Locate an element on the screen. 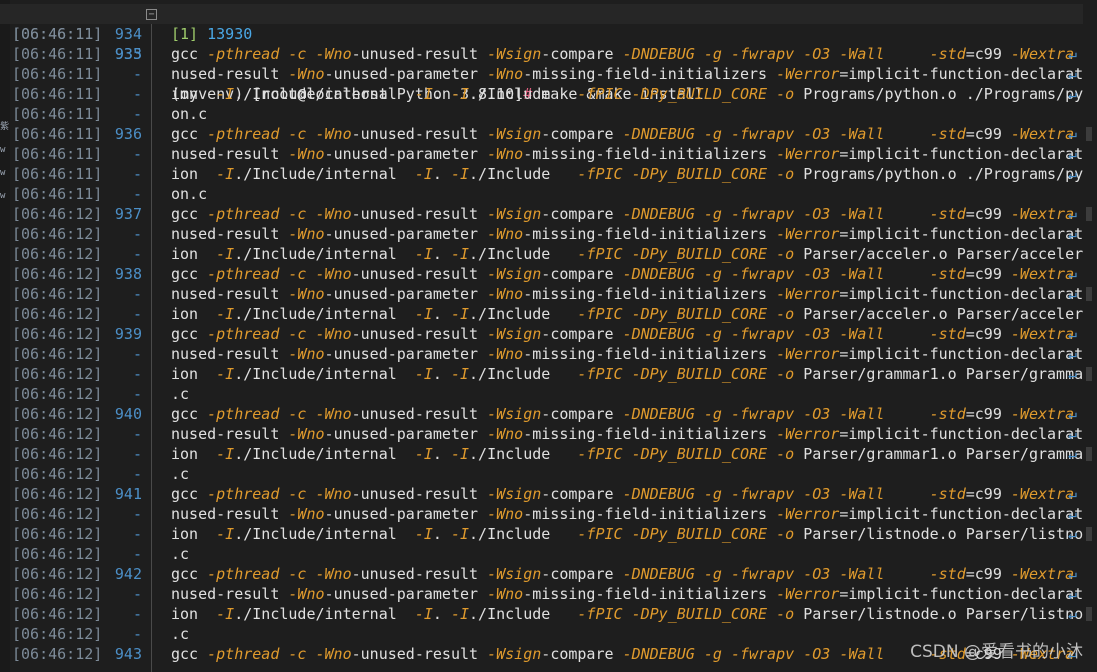  fold-minus-icon: − is located at coordinates (151, 14).